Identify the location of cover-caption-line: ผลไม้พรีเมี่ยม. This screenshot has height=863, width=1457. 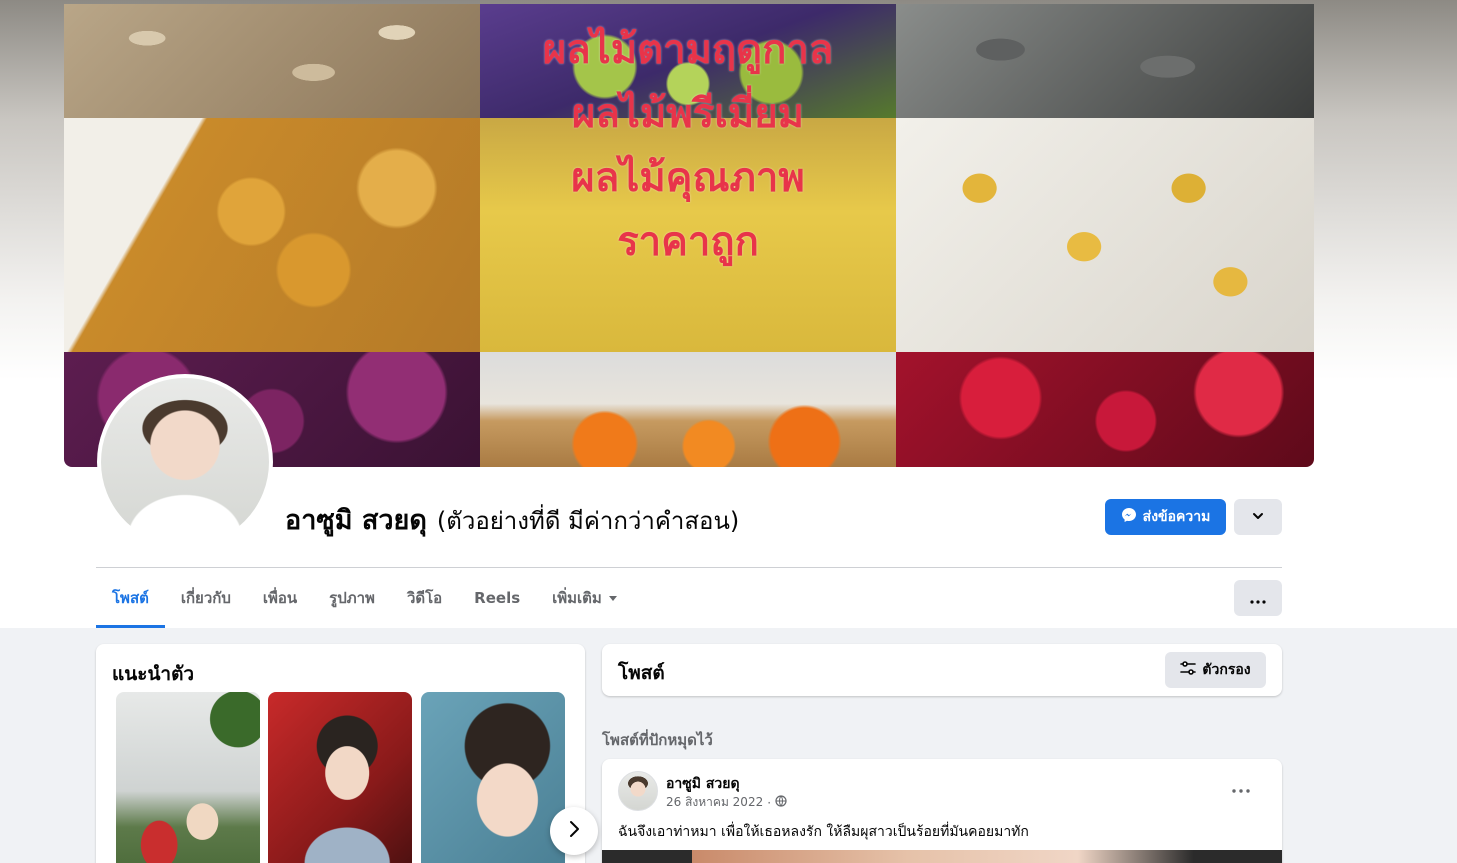
(688, 114).